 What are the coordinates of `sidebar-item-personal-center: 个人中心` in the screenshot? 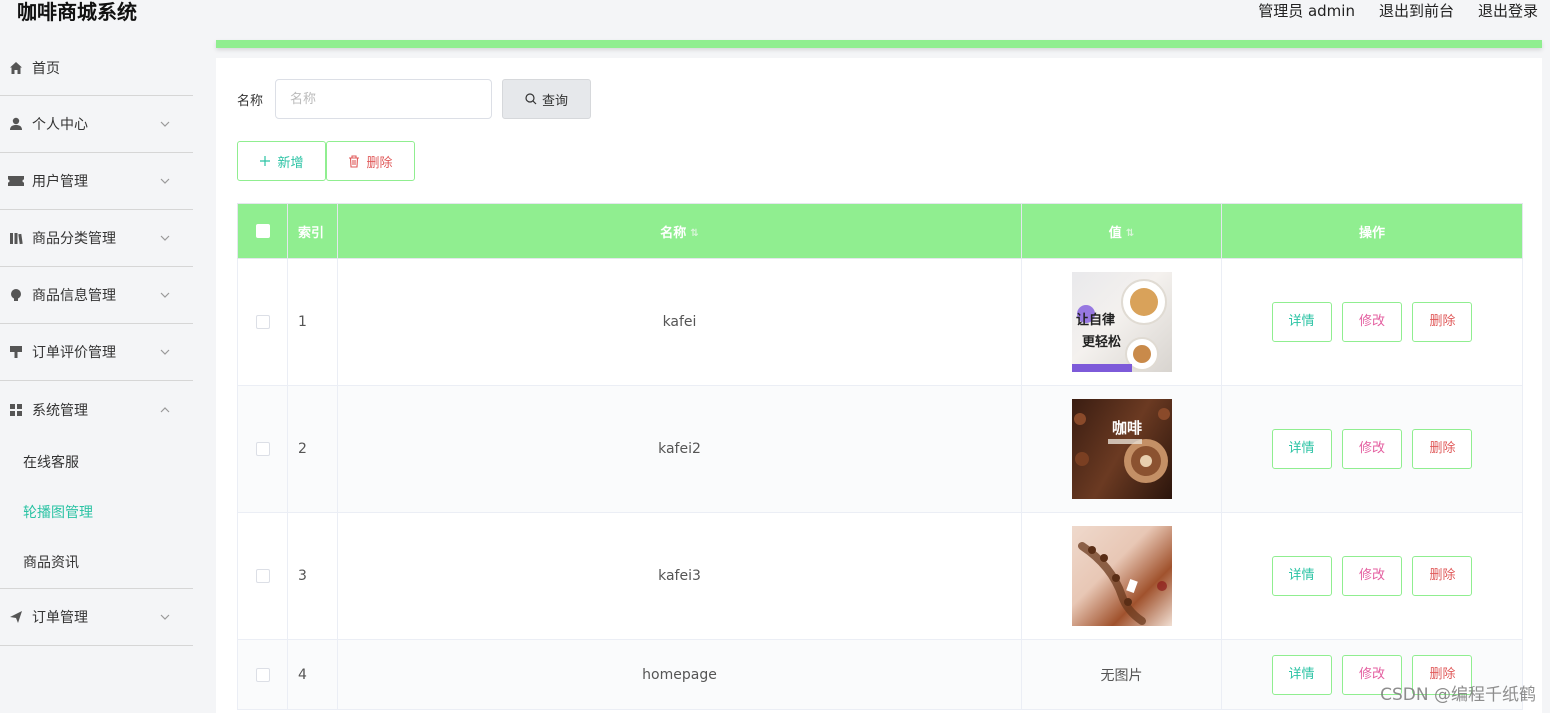 It's located at (96, 124).